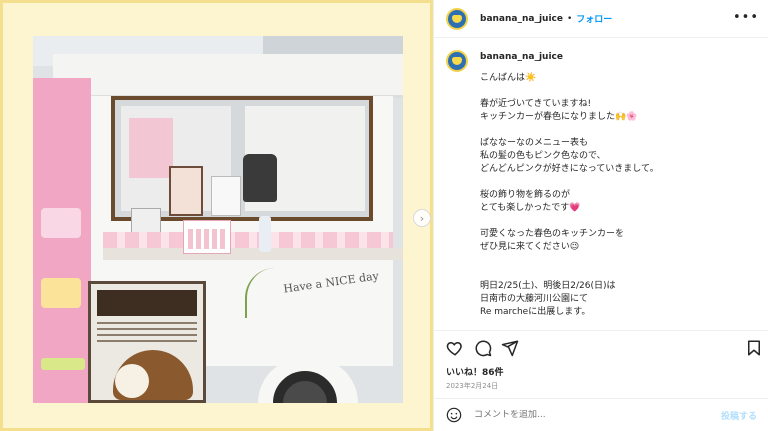 Image resolution: width=768 pixels, height=431 pixels. What do you see at coordinates (475, 371) in the screenshot?
I see `like-count: いいね！86件` at bounding box center [475, 371].